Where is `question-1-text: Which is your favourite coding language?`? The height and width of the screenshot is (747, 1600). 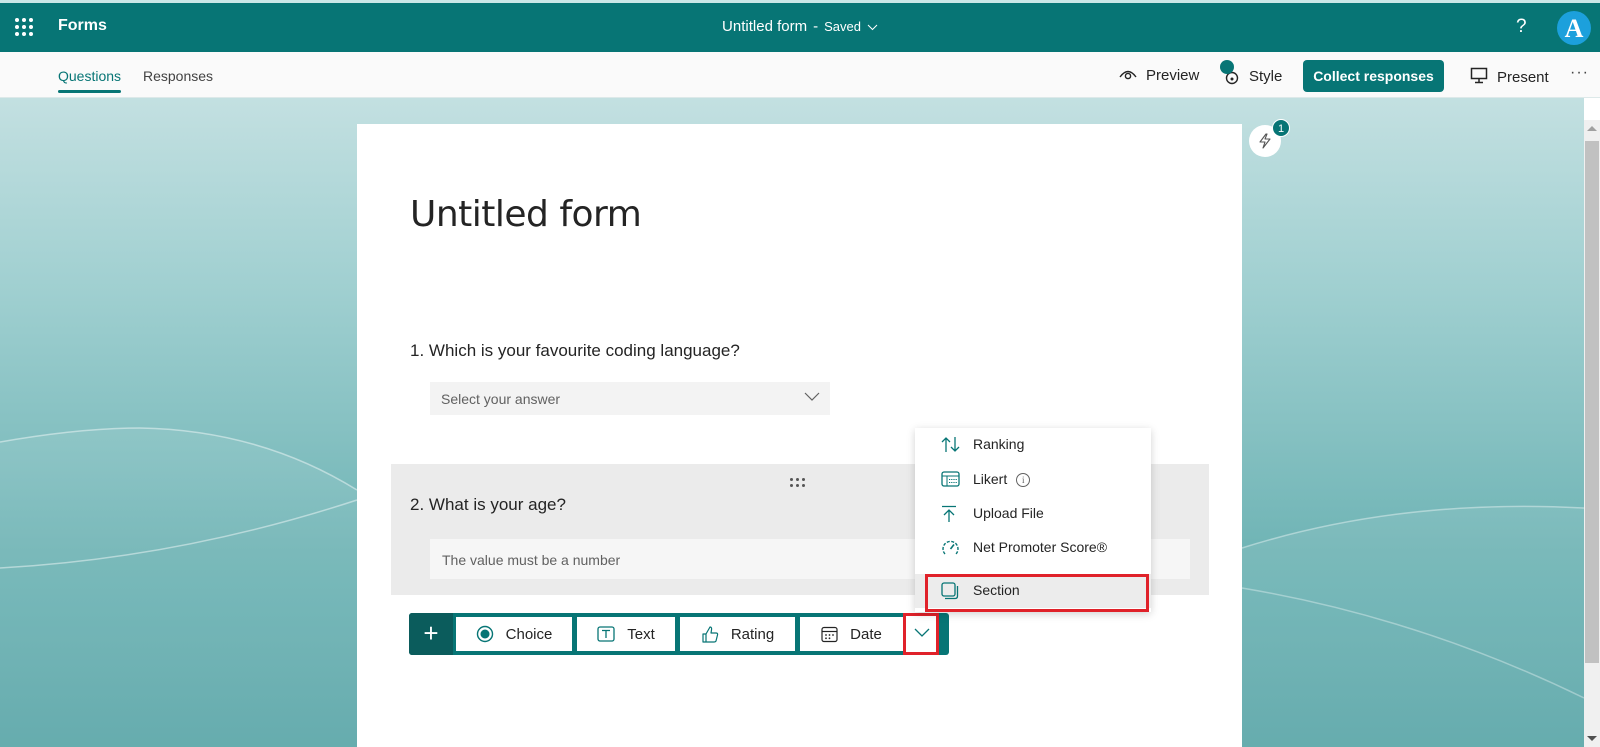 question-1-text: Which is your favourite coding language? is located at coordinates (584, 350).